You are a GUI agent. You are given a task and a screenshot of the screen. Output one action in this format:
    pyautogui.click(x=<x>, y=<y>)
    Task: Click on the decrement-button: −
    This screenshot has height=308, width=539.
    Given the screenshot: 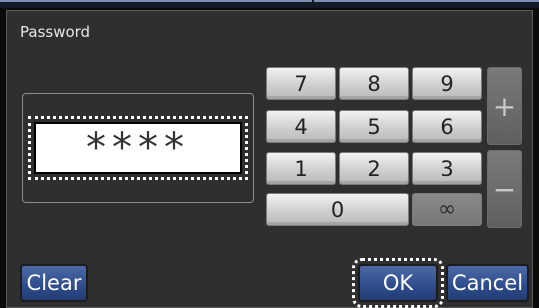 What is the action you would take?
    pyautogui.click(x=504, y=189)
    